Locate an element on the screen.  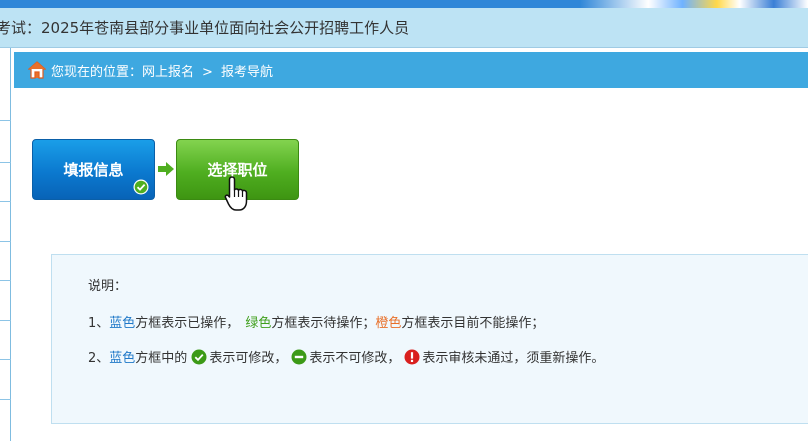
minus-desc: 表示不可修改， is located at coordinates (355, 358).